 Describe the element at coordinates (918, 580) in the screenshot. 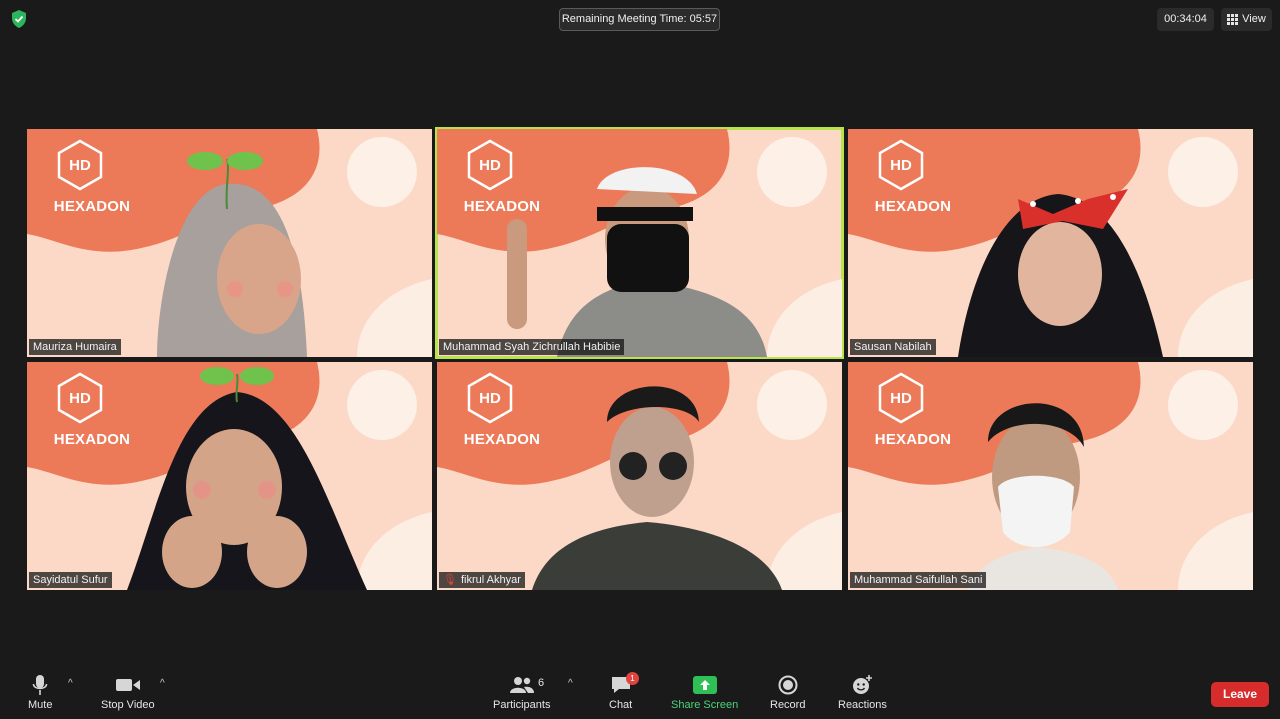

I see `participant-name: Muhammad Saifullah Sani` at that location.